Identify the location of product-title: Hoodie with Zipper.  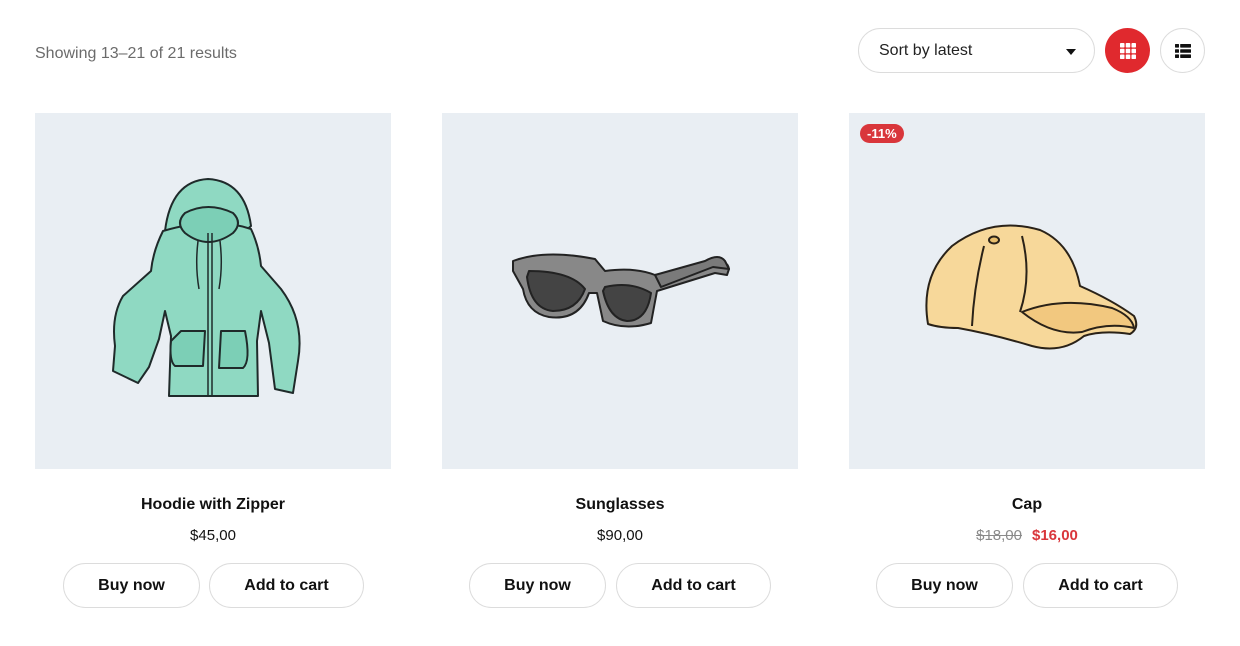
(213, 505).